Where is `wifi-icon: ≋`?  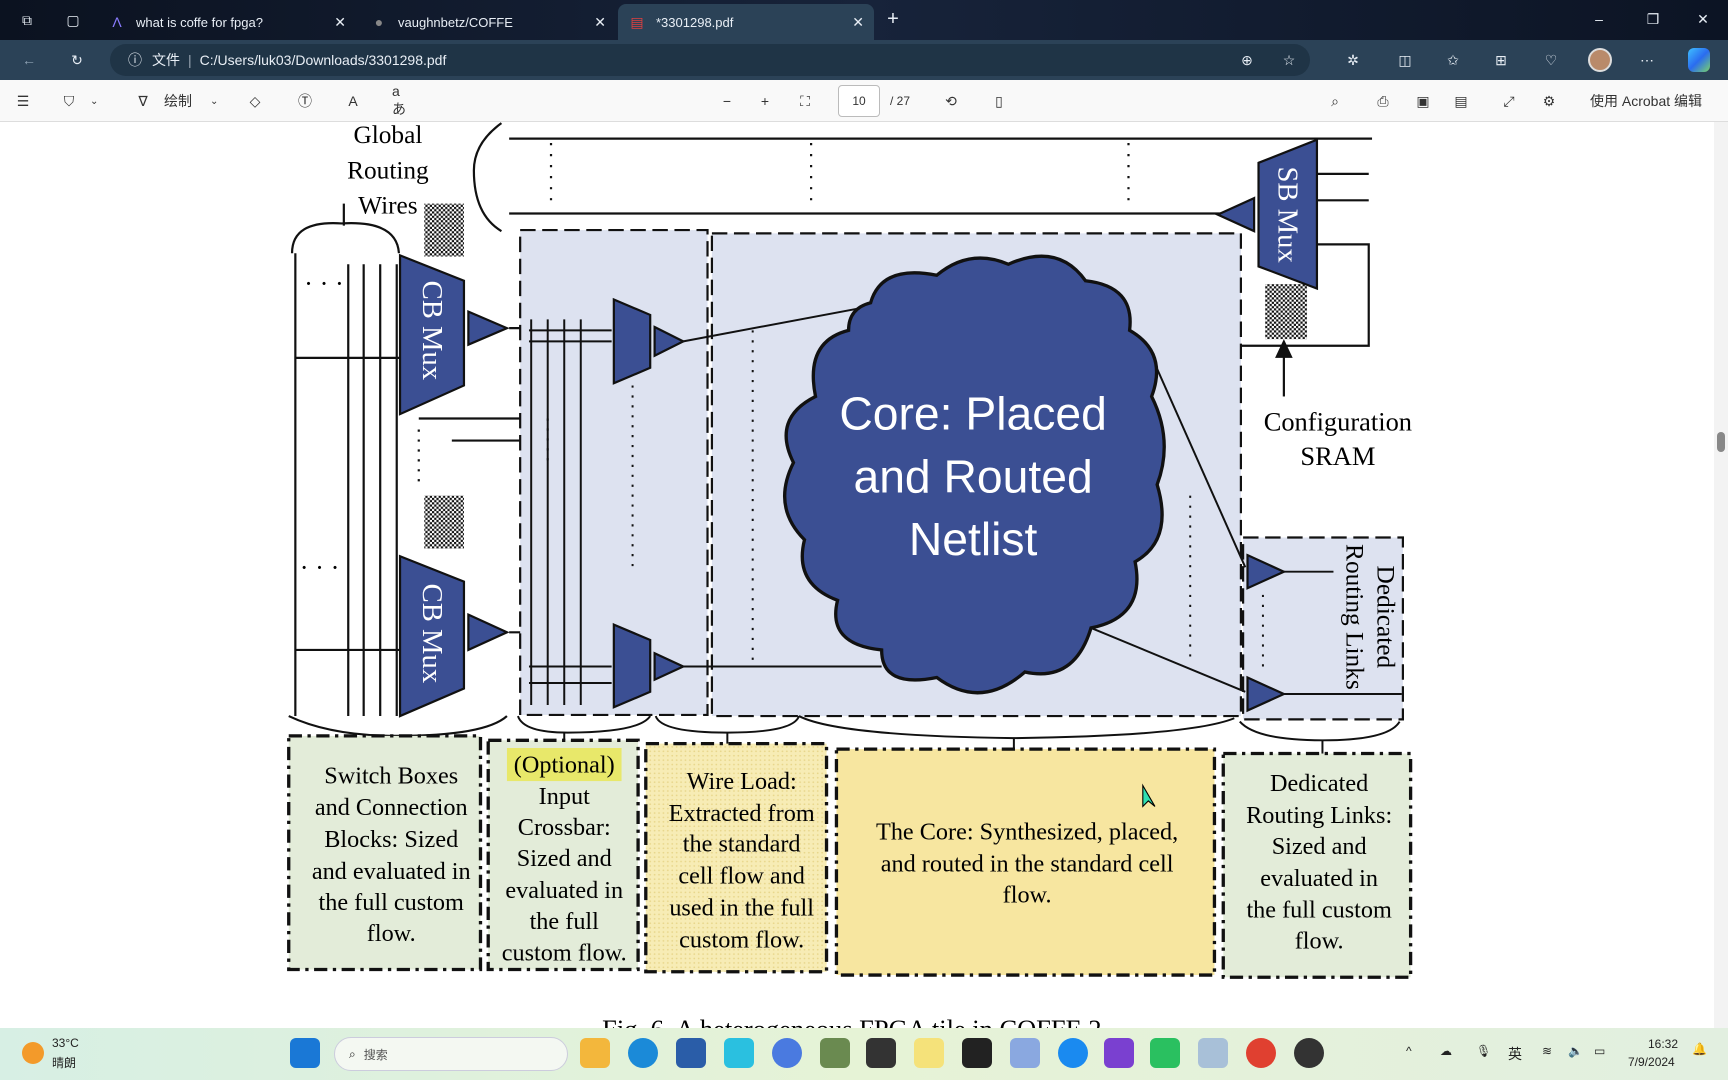 wifi-icon: ≋ is located at coordinates (1547, 1051).